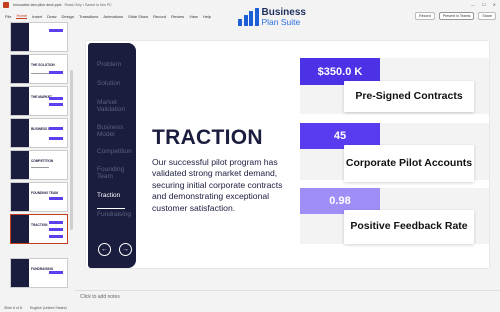 The image size is (500, 312). I want to click on tab-slide-show: Slide Show, so click(138, 16).